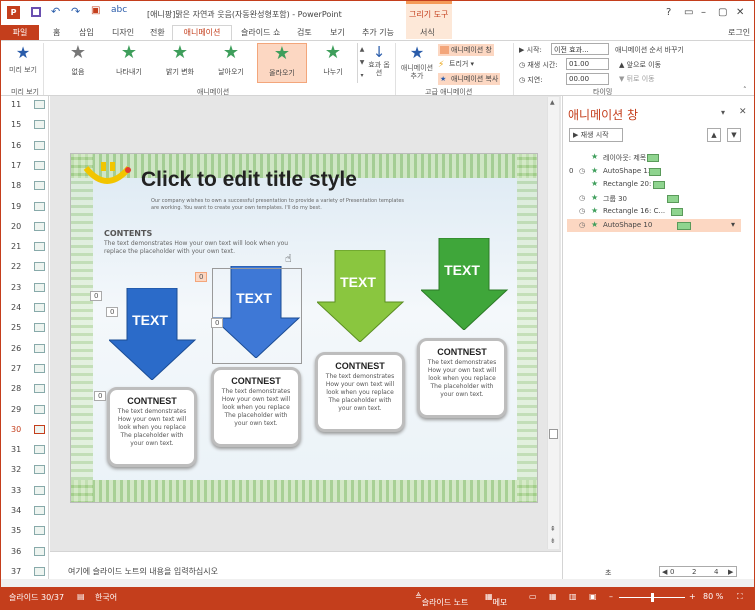 Image resolution: width=755 pixels, height=610 pixels. Describe the element at coordinates (469, 79) in the screenshot. I see `animation-painter-button: ★ 애니메이션 복사` at that location.